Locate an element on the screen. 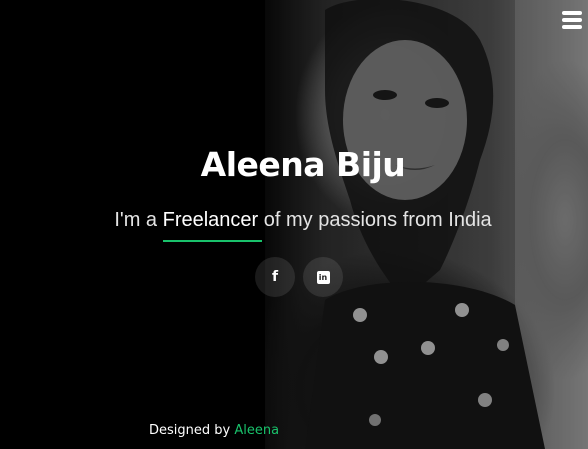 The width and height of the screenshot is (588, 449). footer-credits: Designed by Aleena is located at coordinates (214, 431).